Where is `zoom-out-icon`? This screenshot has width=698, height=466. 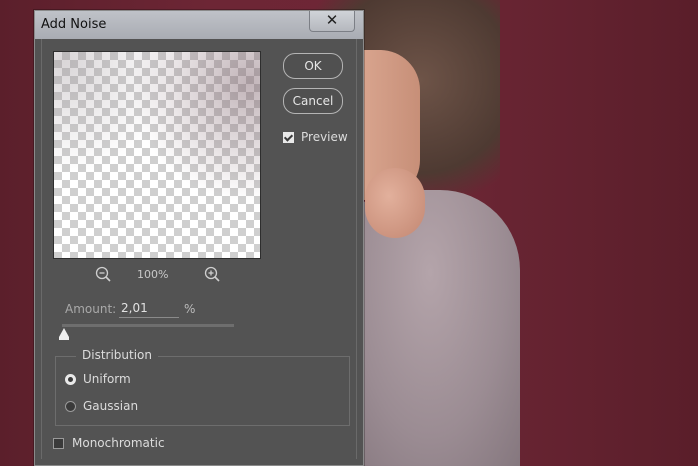
zoom-out-icon is located at coordinates (104, 275).